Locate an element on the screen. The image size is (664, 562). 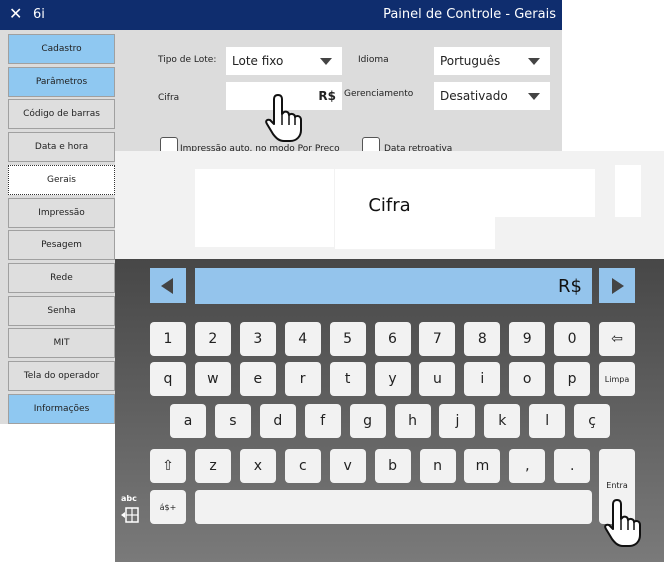
shift-icon: ⇧ is located at coordinates (168, 466).